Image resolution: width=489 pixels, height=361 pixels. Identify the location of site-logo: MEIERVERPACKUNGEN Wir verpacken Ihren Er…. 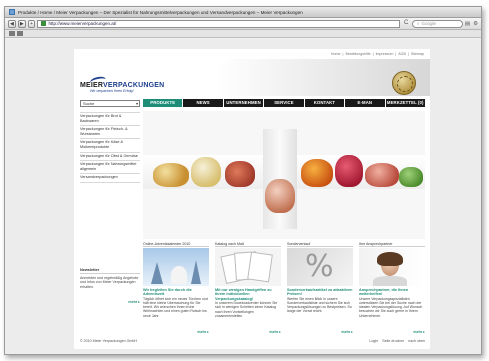
(122, 84).